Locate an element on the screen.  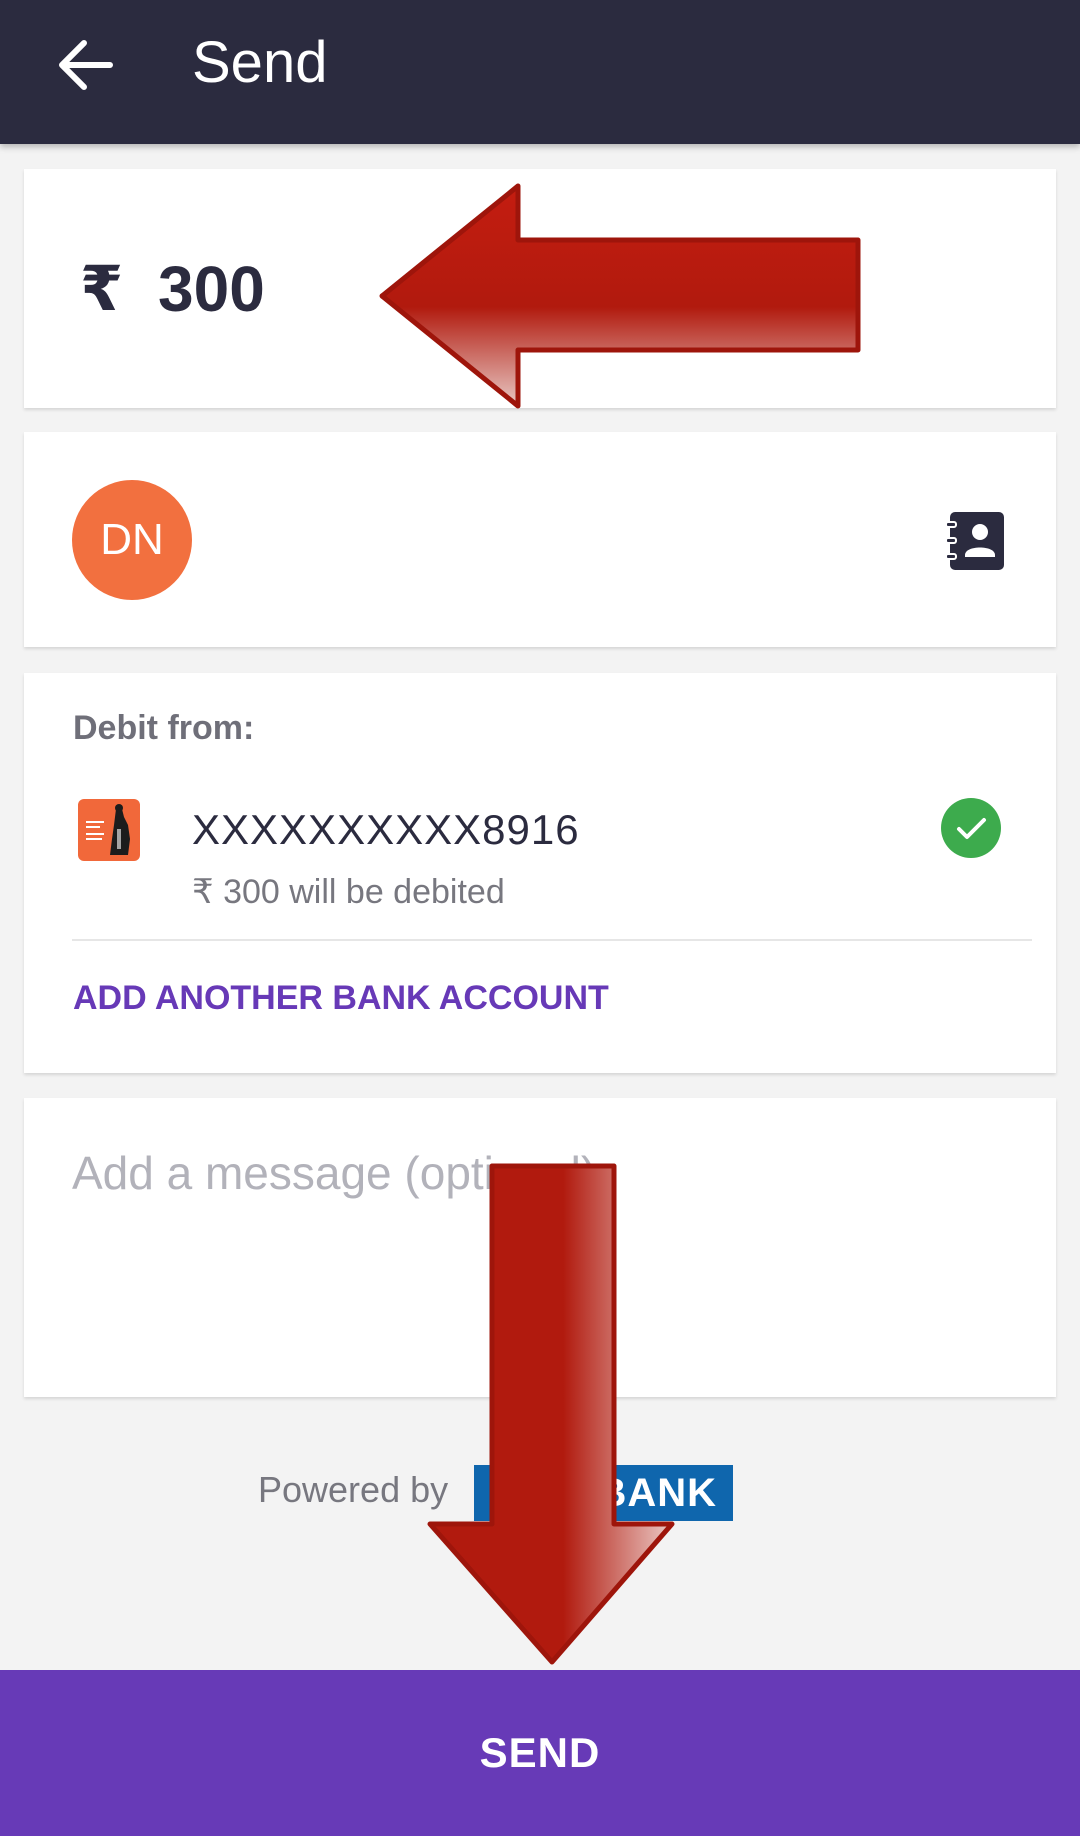
back-button is located at coordinates (85, 65).